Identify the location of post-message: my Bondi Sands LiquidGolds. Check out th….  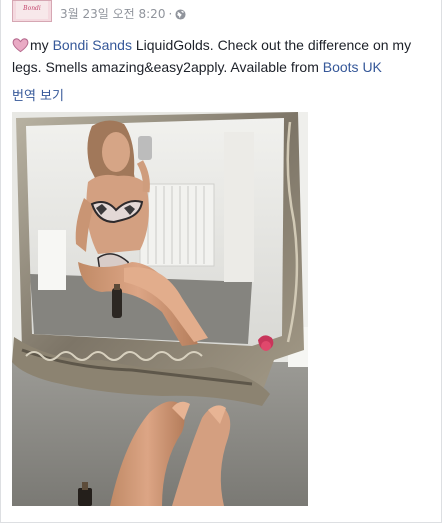
(227, 56).